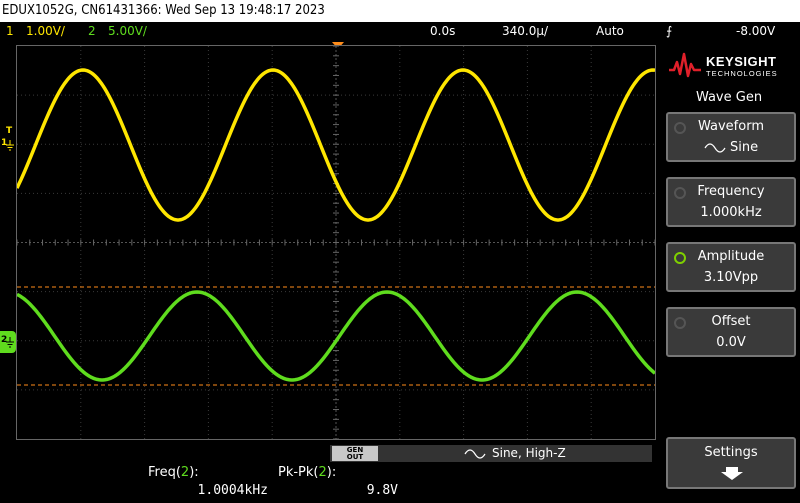 The image size is (800, 503). I want to click on ch1-scale: 1.00V/, so click(45, 31).